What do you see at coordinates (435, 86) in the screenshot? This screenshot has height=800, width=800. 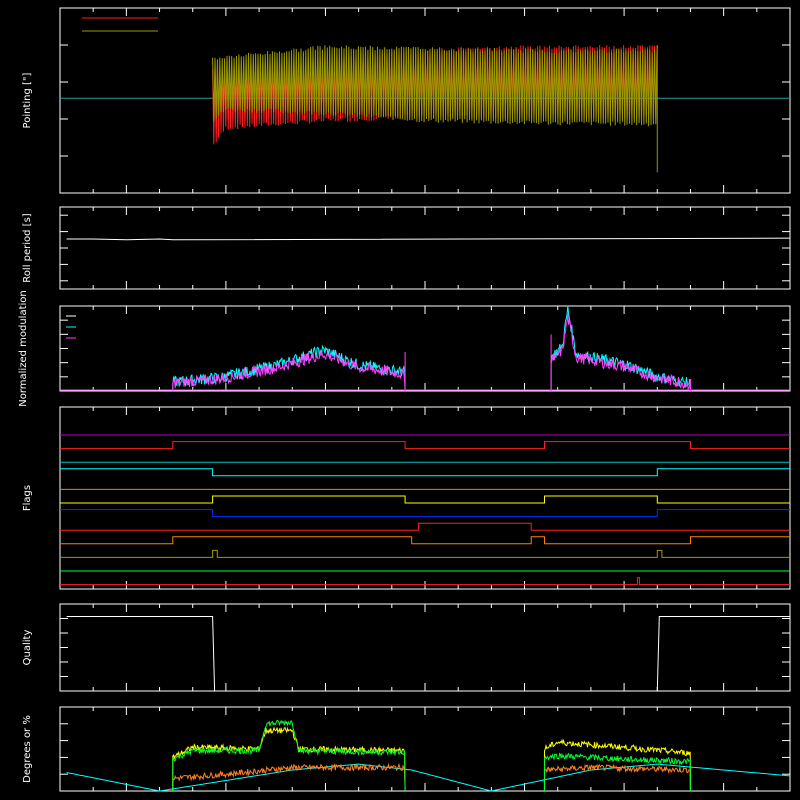 I see `pointing-series-y` at bounding box center [435, 86].